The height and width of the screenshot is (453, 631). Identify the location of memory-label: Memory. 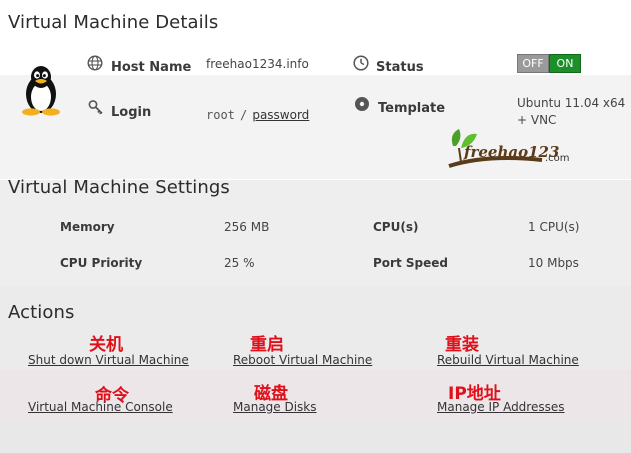
(87, 227).